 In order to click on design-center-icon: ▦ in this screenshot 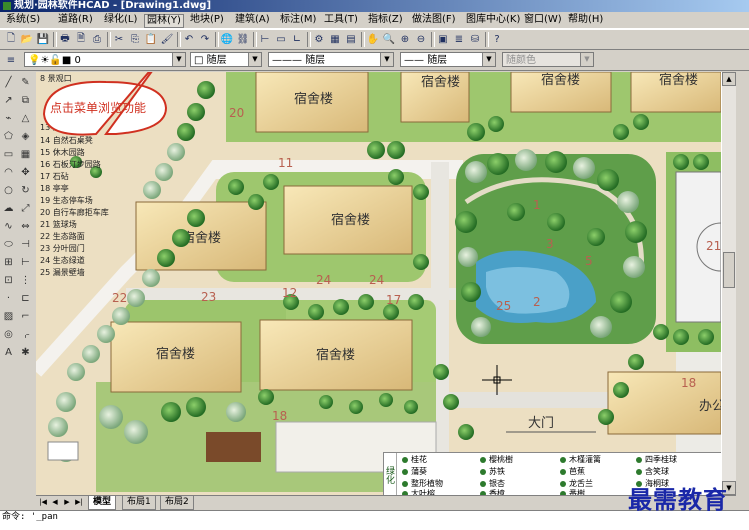, I will do `click(335, 39)`.